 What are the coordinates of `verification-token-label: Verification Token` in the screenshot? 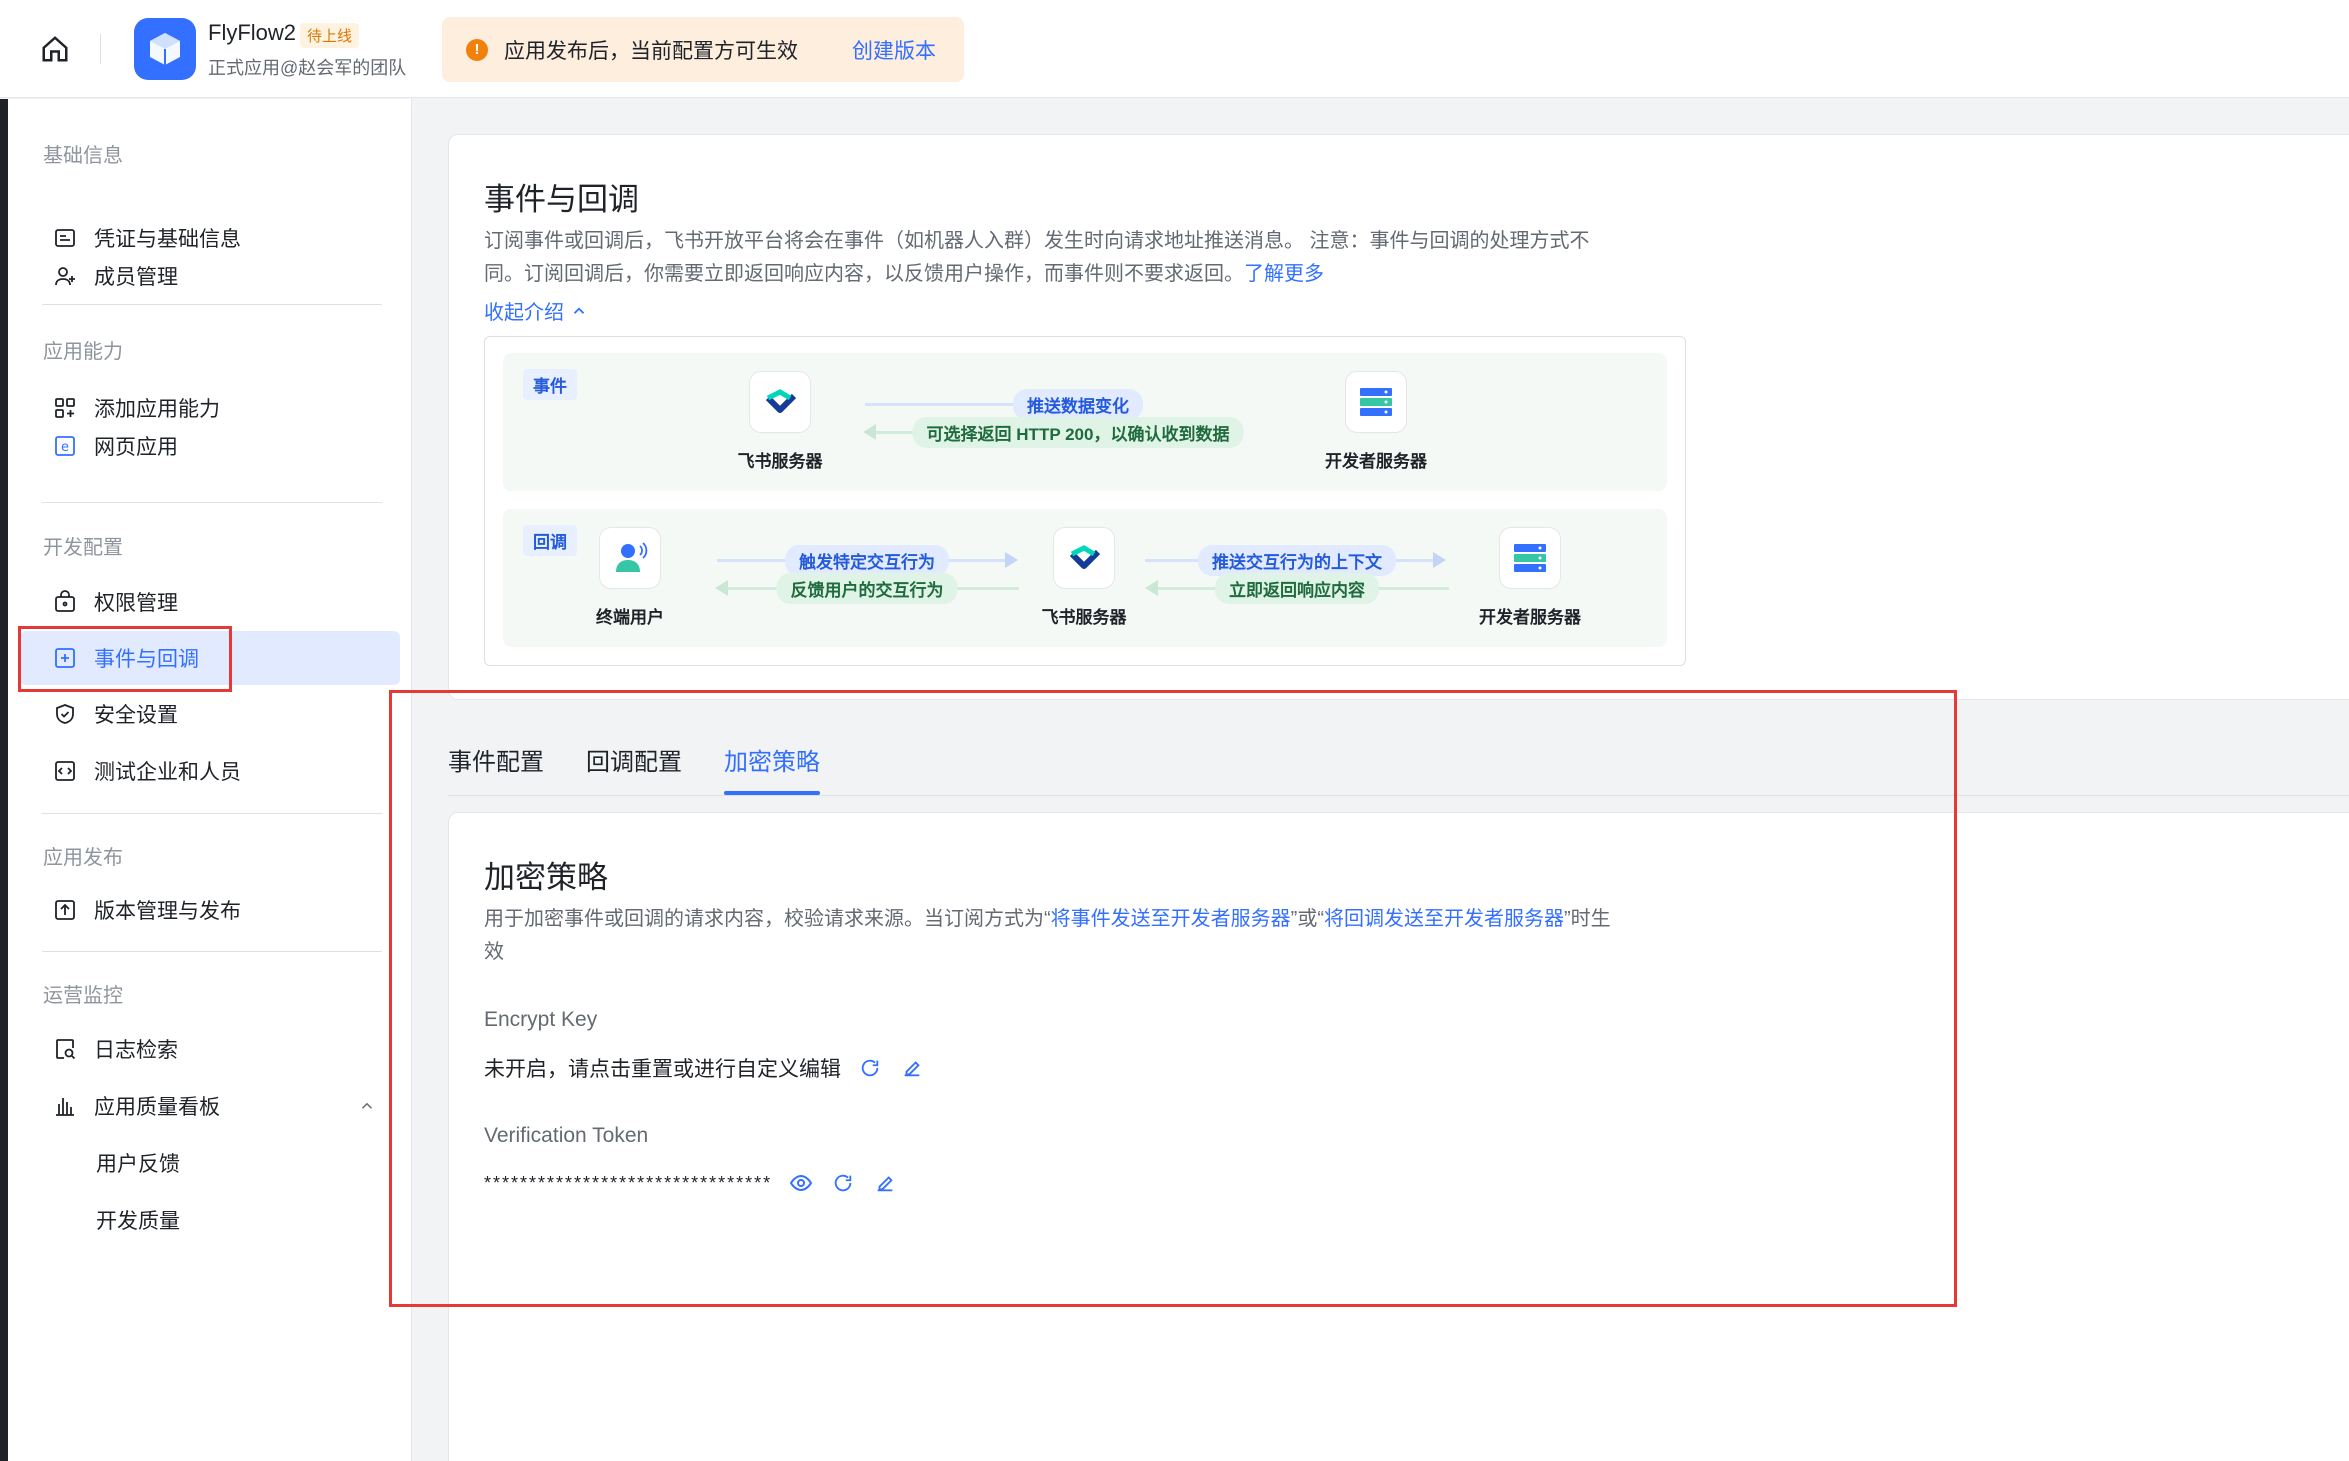 It's located at (566, 1135).